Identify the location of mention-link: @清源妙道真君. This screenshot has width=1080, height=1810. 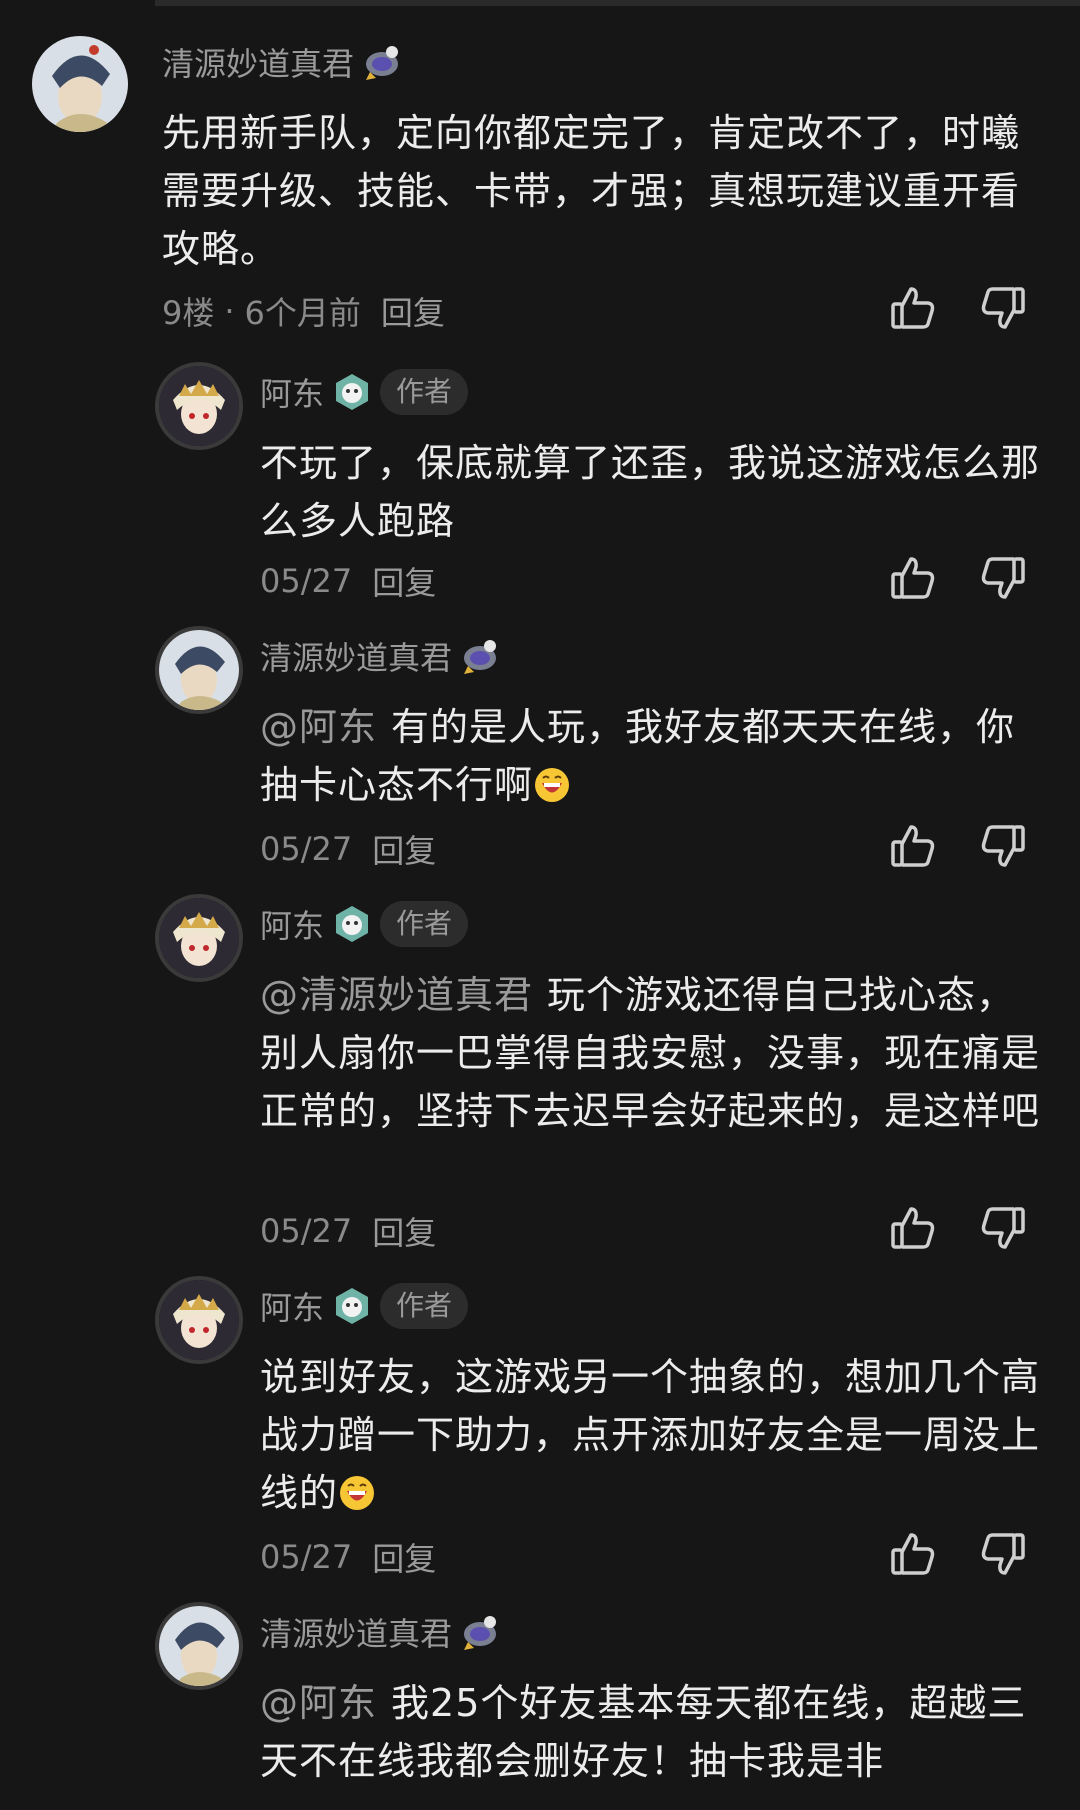
(396, 995).